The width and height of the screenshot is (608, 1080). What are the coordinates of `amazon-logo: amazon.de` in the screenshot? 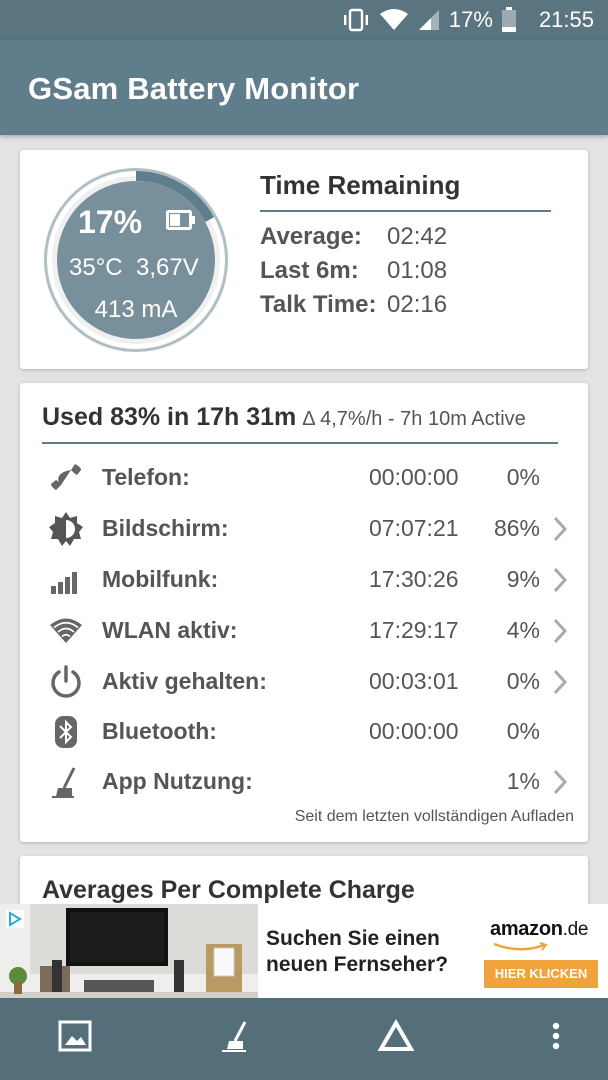 It's located at (539, 929).